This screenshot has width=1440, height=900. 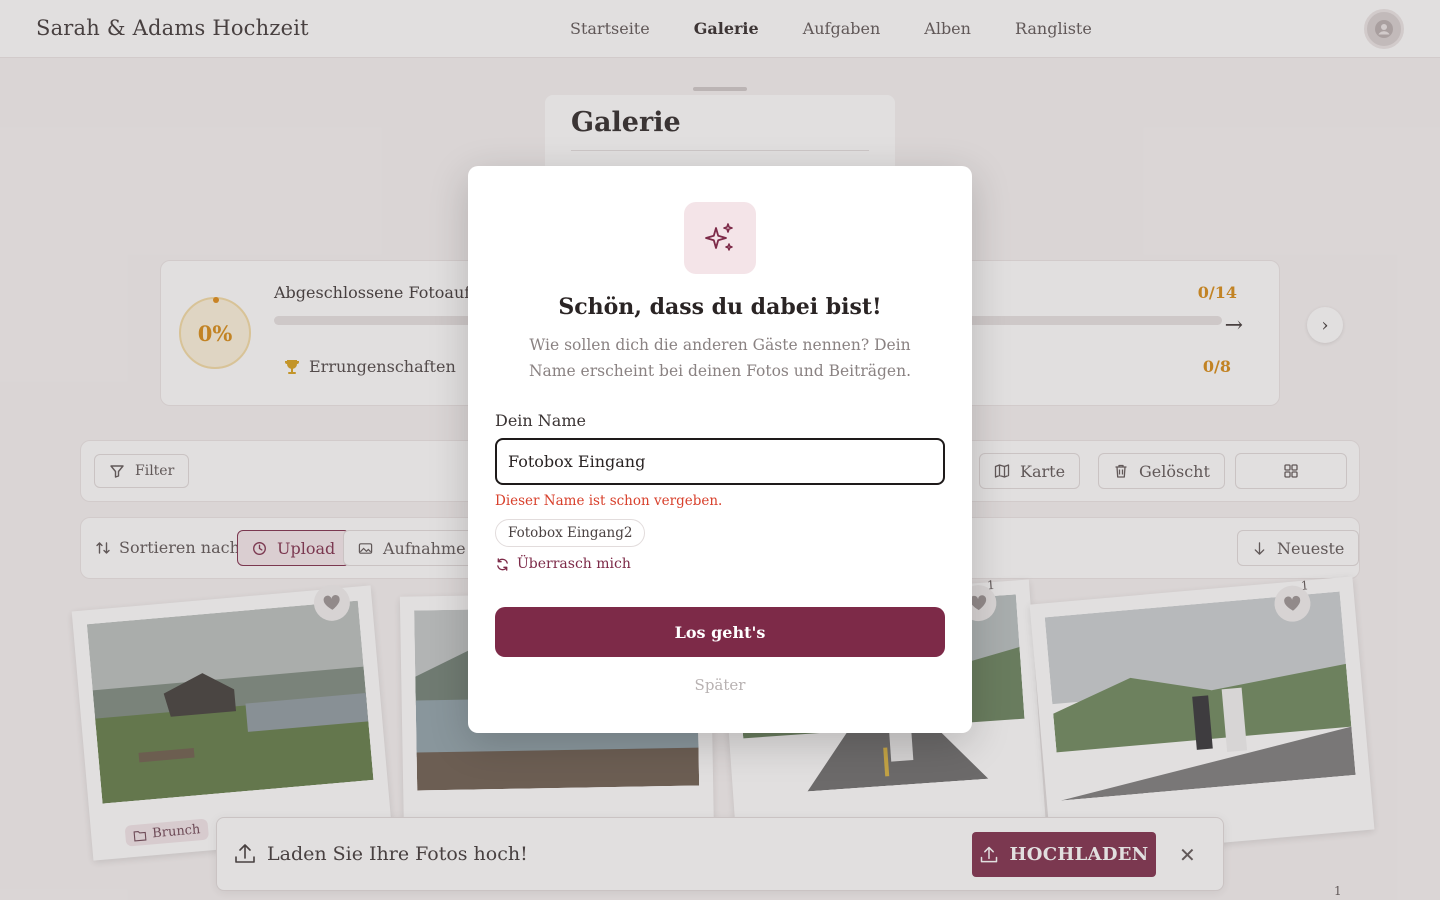 What do you see at coordinates (720, 307) in the screenshot?
I see `dialog-title: Schön, dass du dabei bist!` at bounding box center [720, 307].